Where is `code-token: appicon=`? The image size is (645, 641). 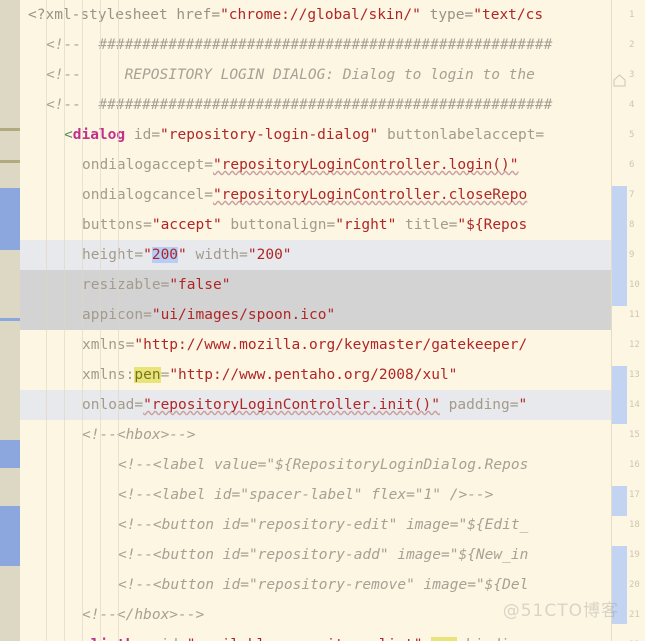 code-token: appicon= is located at coordinates (117, 315).